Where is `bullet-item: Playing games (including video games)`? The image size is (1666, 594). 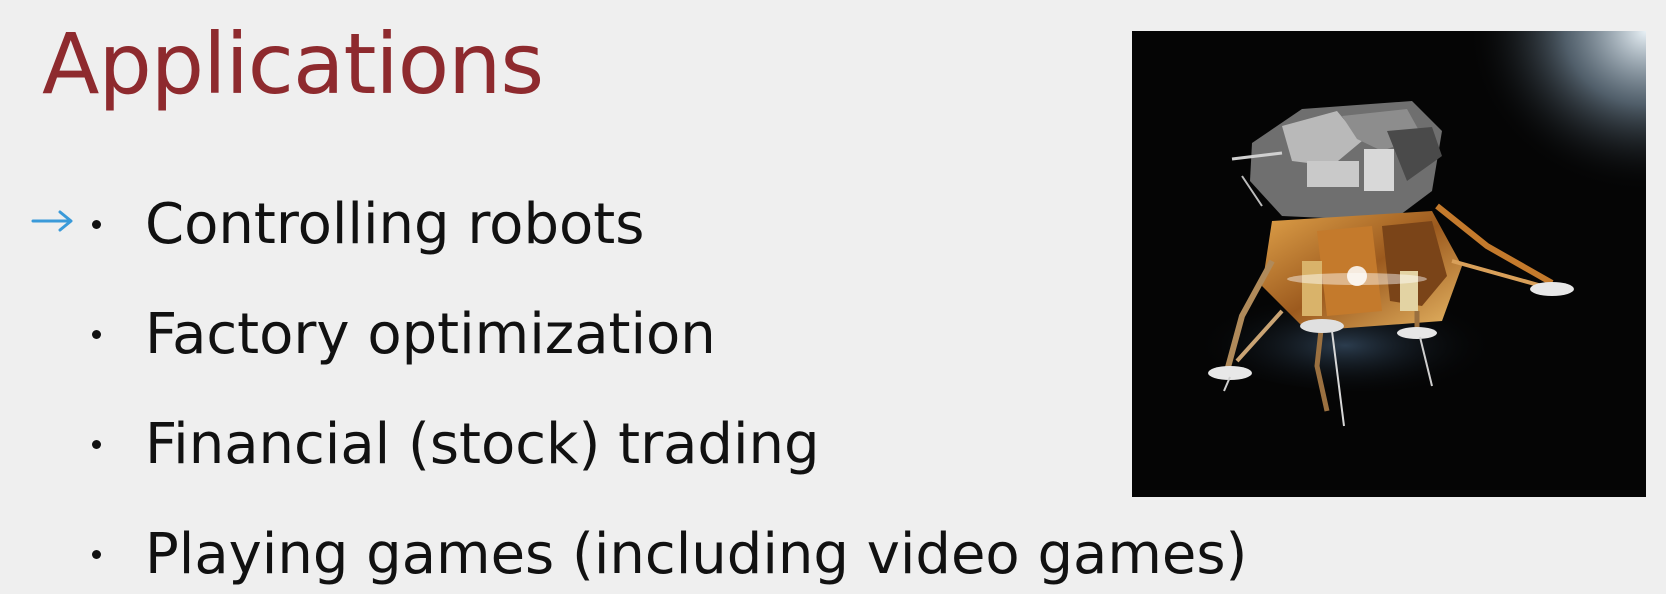 bullet-item: Playing games (including video games) is located at coordinates (669, 554).